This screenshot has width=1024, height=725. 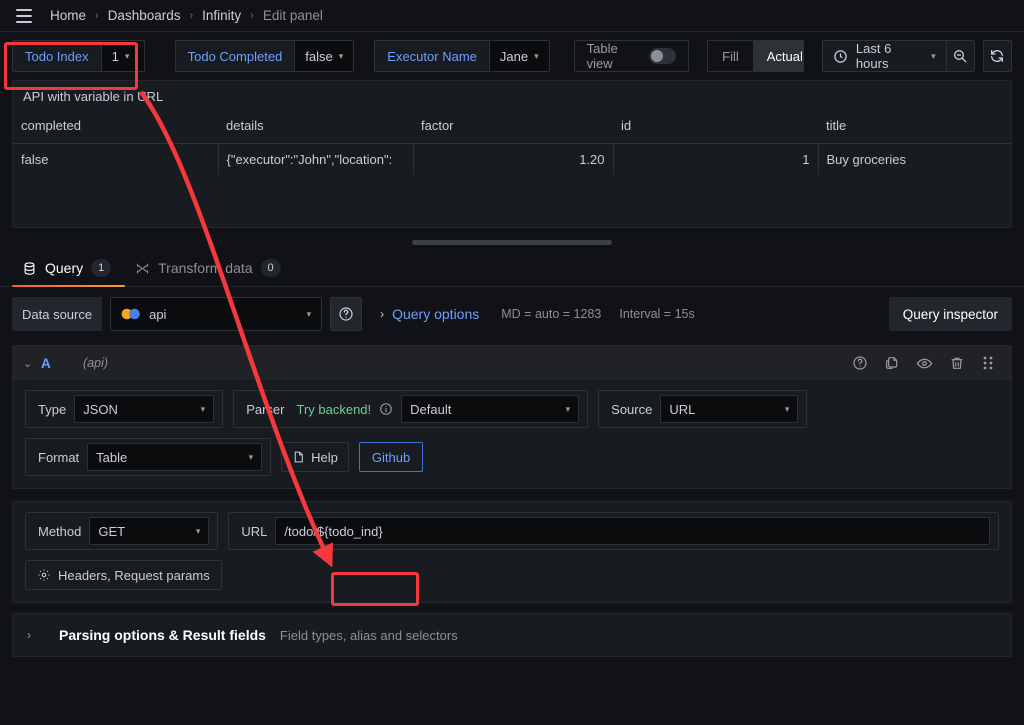 I want to click on method-field-group: Method GET ▾, so click(x=122, y=531).